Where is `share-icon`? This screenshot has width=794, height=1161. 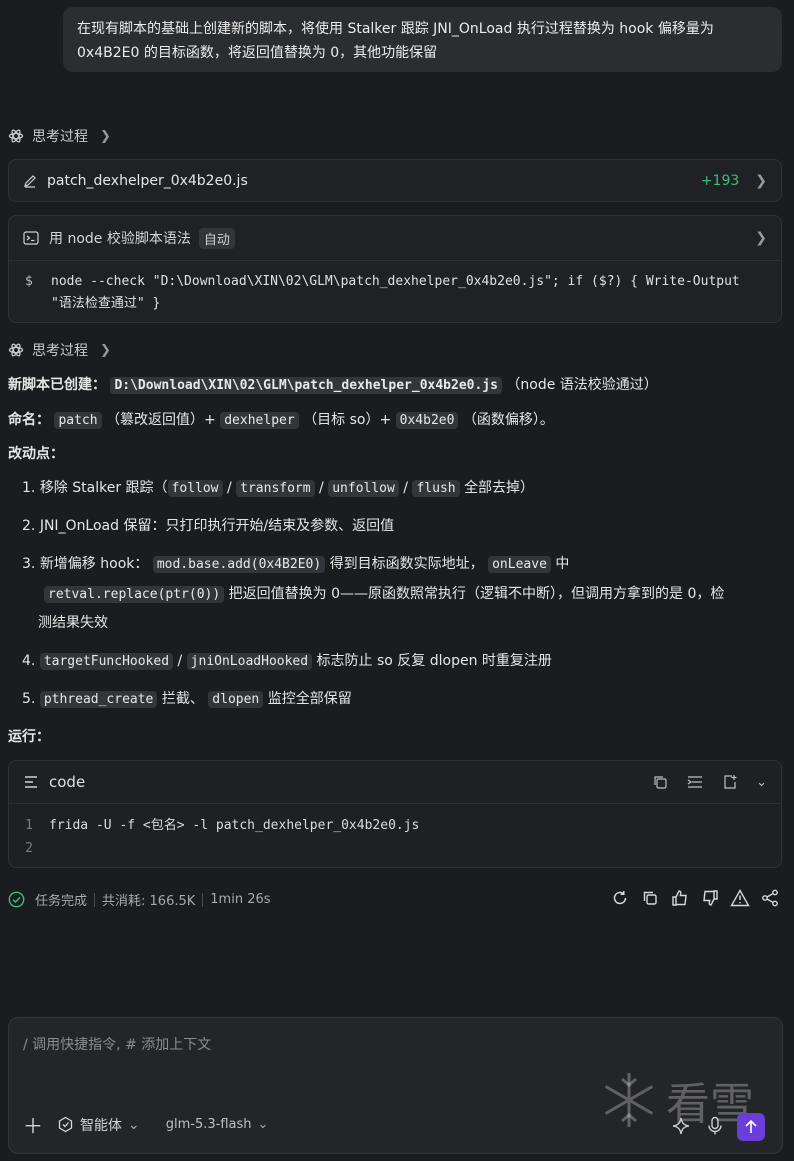
share-icon is located at coordinates (770, 898).